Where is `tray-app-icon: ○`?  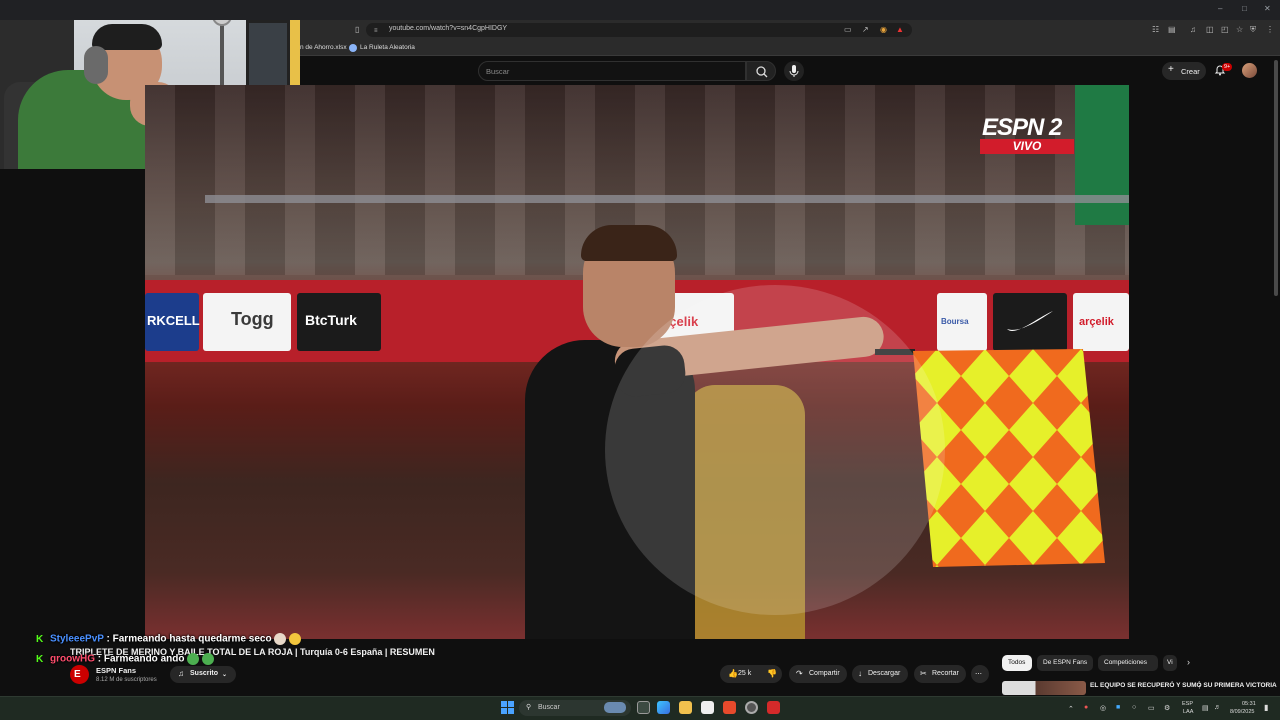 tray-app-icon: ○ is located at coordinates (1134, 707).